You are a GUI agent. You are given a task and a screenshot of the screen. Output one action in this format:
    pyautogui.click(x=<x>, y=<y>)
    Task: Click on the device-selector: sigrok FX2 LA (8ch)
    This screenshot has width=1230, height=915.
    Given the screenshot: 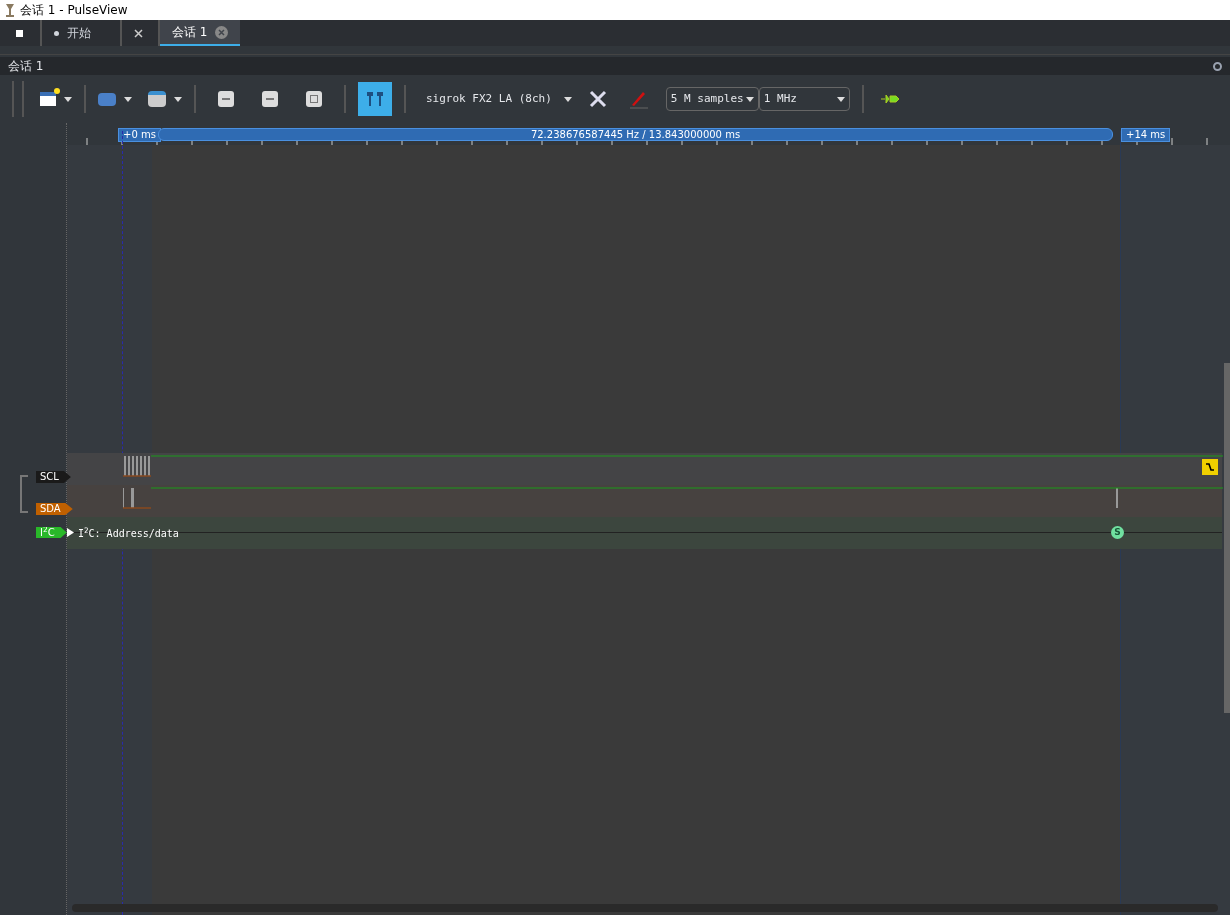 What is the action you would take?
    pyautogui.click(x=499, y=99)
    